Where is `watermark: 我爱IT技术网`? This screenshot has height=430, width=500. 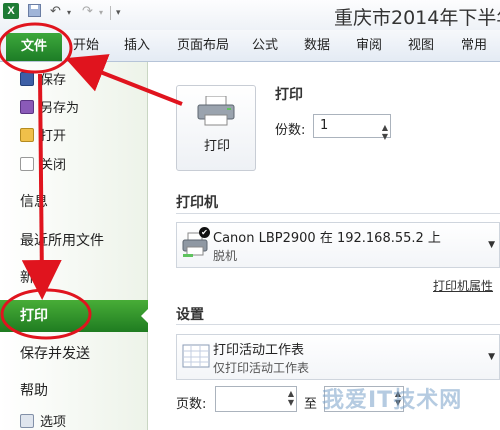
watermark: 我爱IT技术网 is located at coordinates (392, 400).